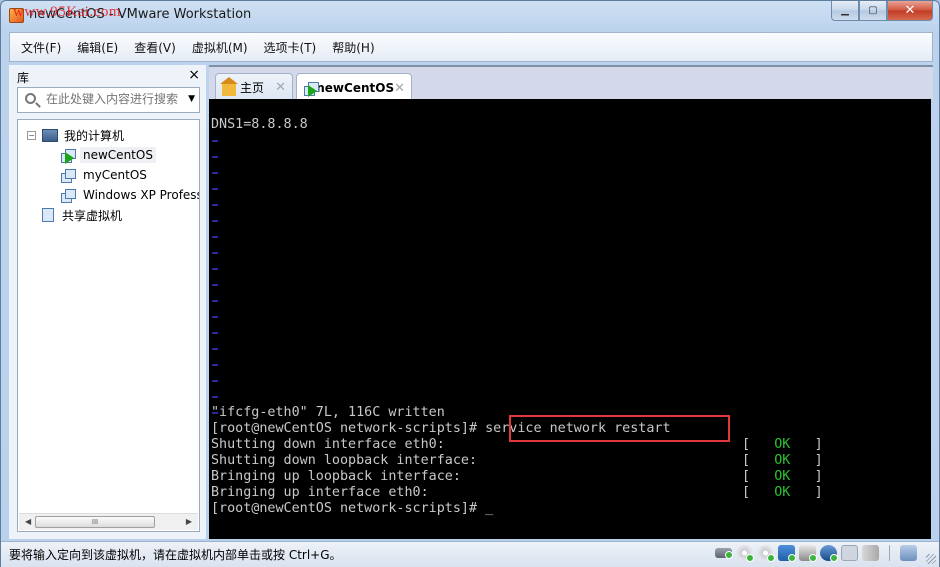 Image resolution: width=940 pixels, height=567 pixels. Describe the element at coordinates (808, 553) in the screenshot. I see `printer-icon` at that location.